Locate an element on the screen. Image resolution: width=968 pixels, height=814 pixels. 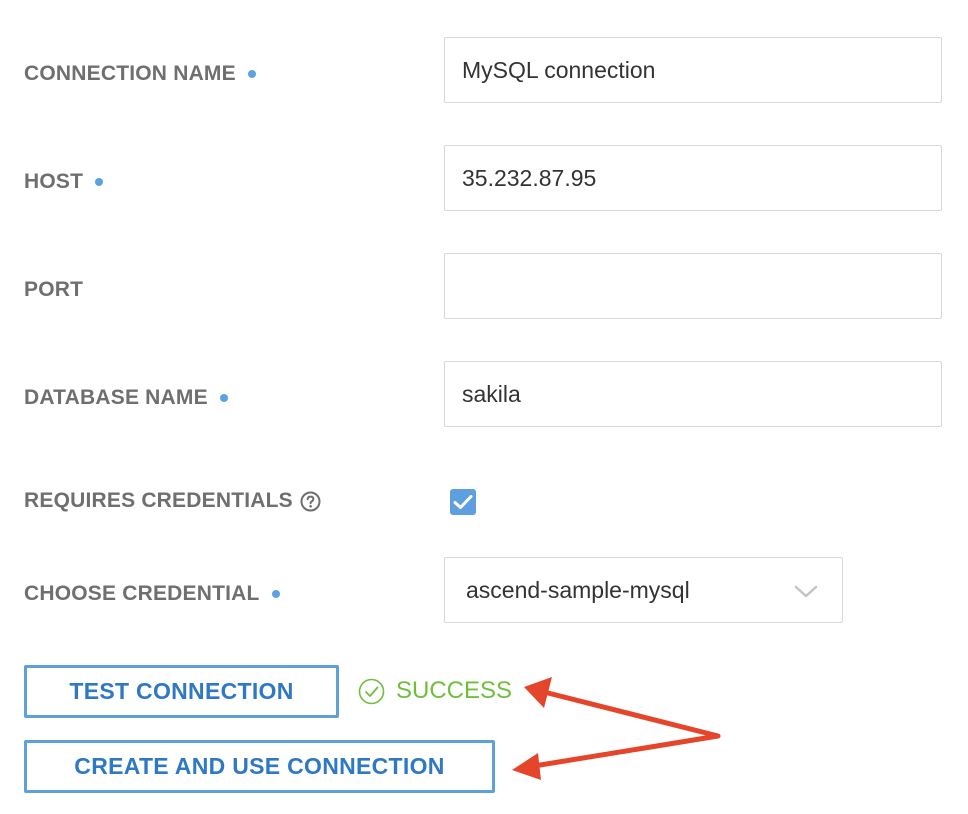
checkmark-icon is located at coordinates (463, 502).